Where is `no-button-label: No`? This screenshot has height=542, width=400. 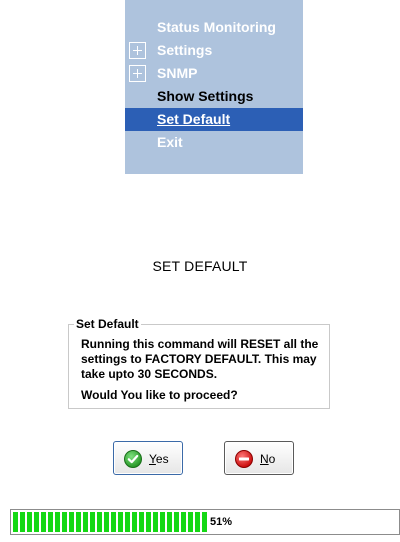 no-button-label: No is located at coordinates (267, 459).